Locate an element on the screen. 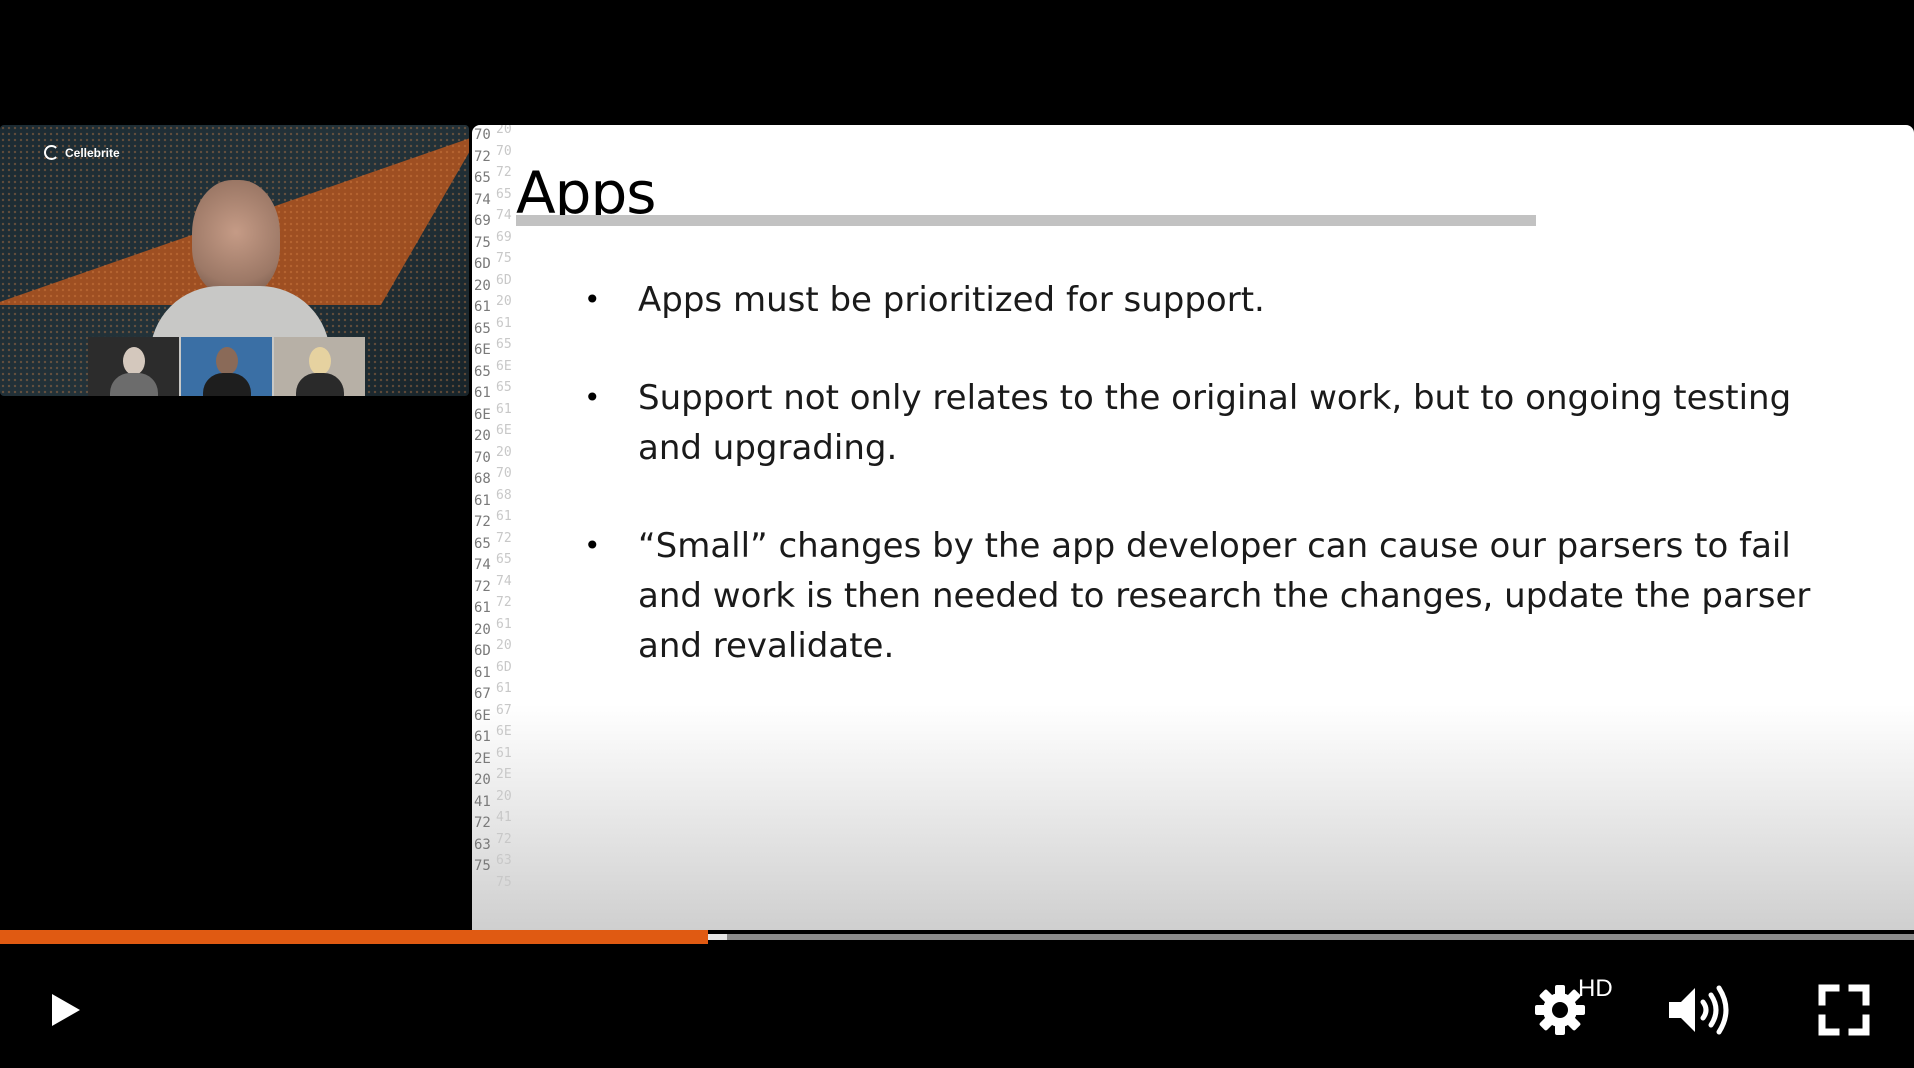  bullet-text: Apps must be prioritized for support. is located at coordinates (951, 300).